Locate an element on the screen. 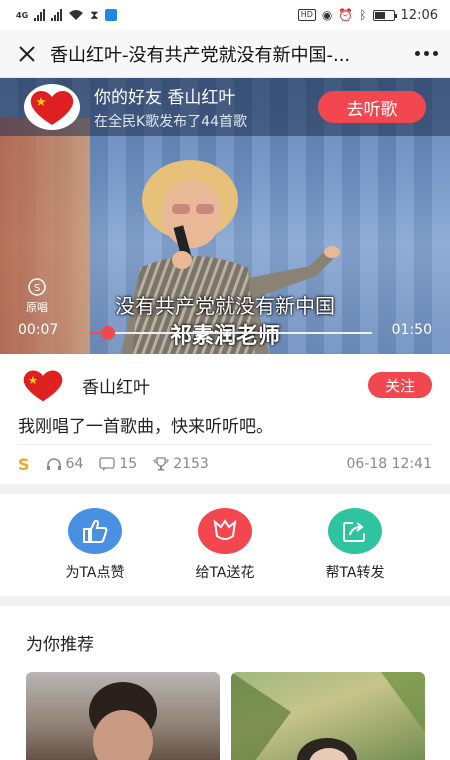 Image resolution: width=450 pixels, height=760 pixels. divider is located at coordinates (225, 444).